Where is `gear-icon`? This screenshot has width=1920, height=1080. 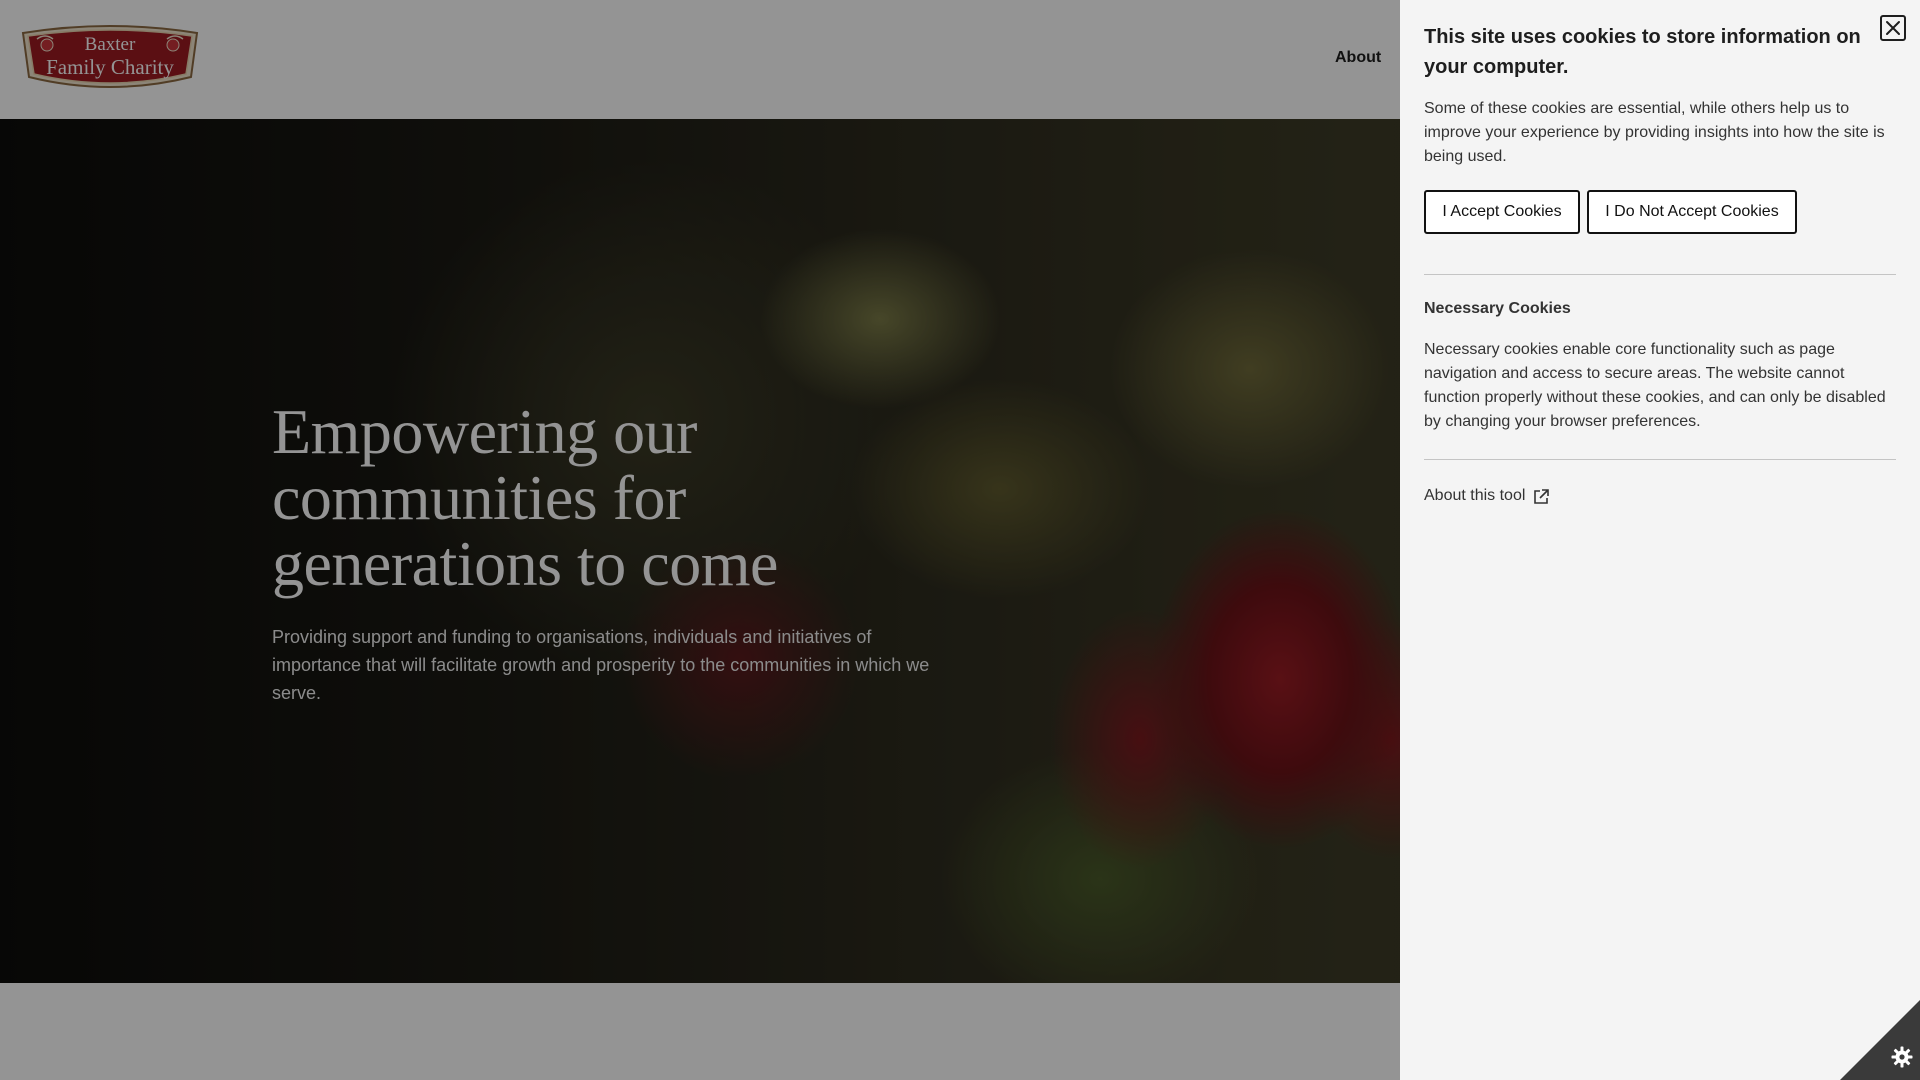 gear-icon is located at coordinates (1902, 1057).